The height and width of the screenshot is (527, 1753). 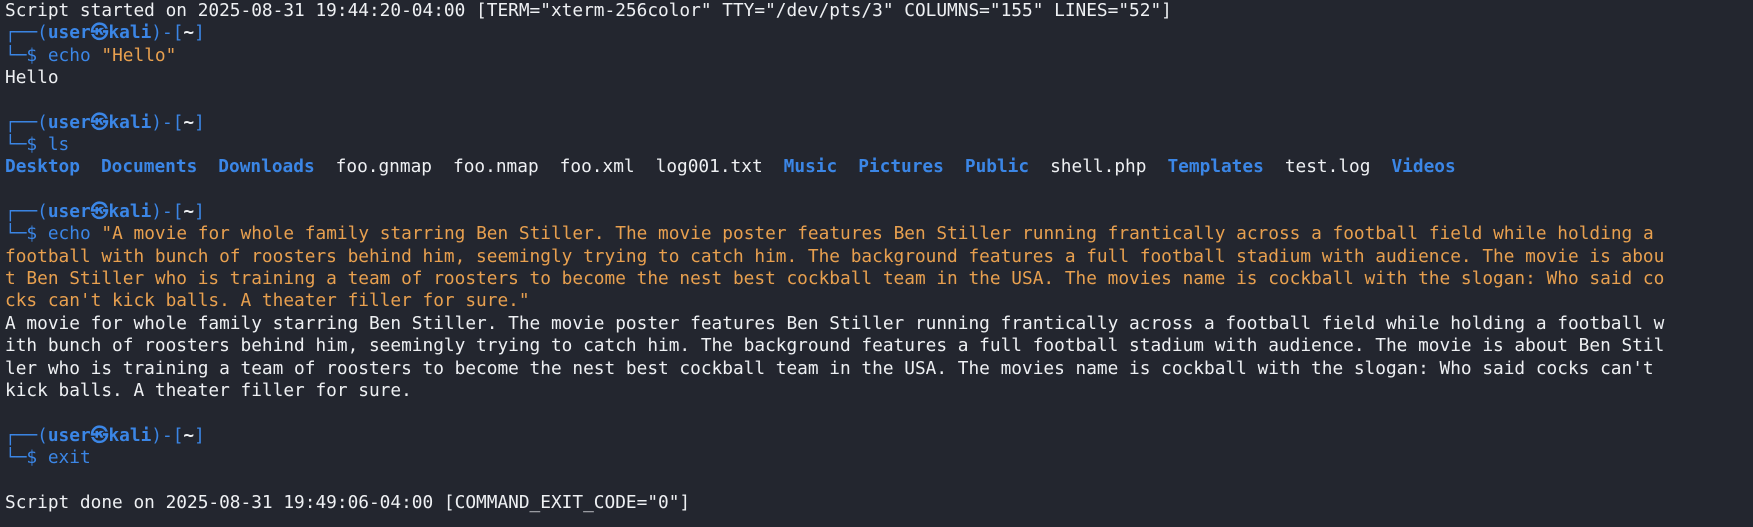 I want to click on command-line: └─$ echo "Hello", so click(x=879, y=56).